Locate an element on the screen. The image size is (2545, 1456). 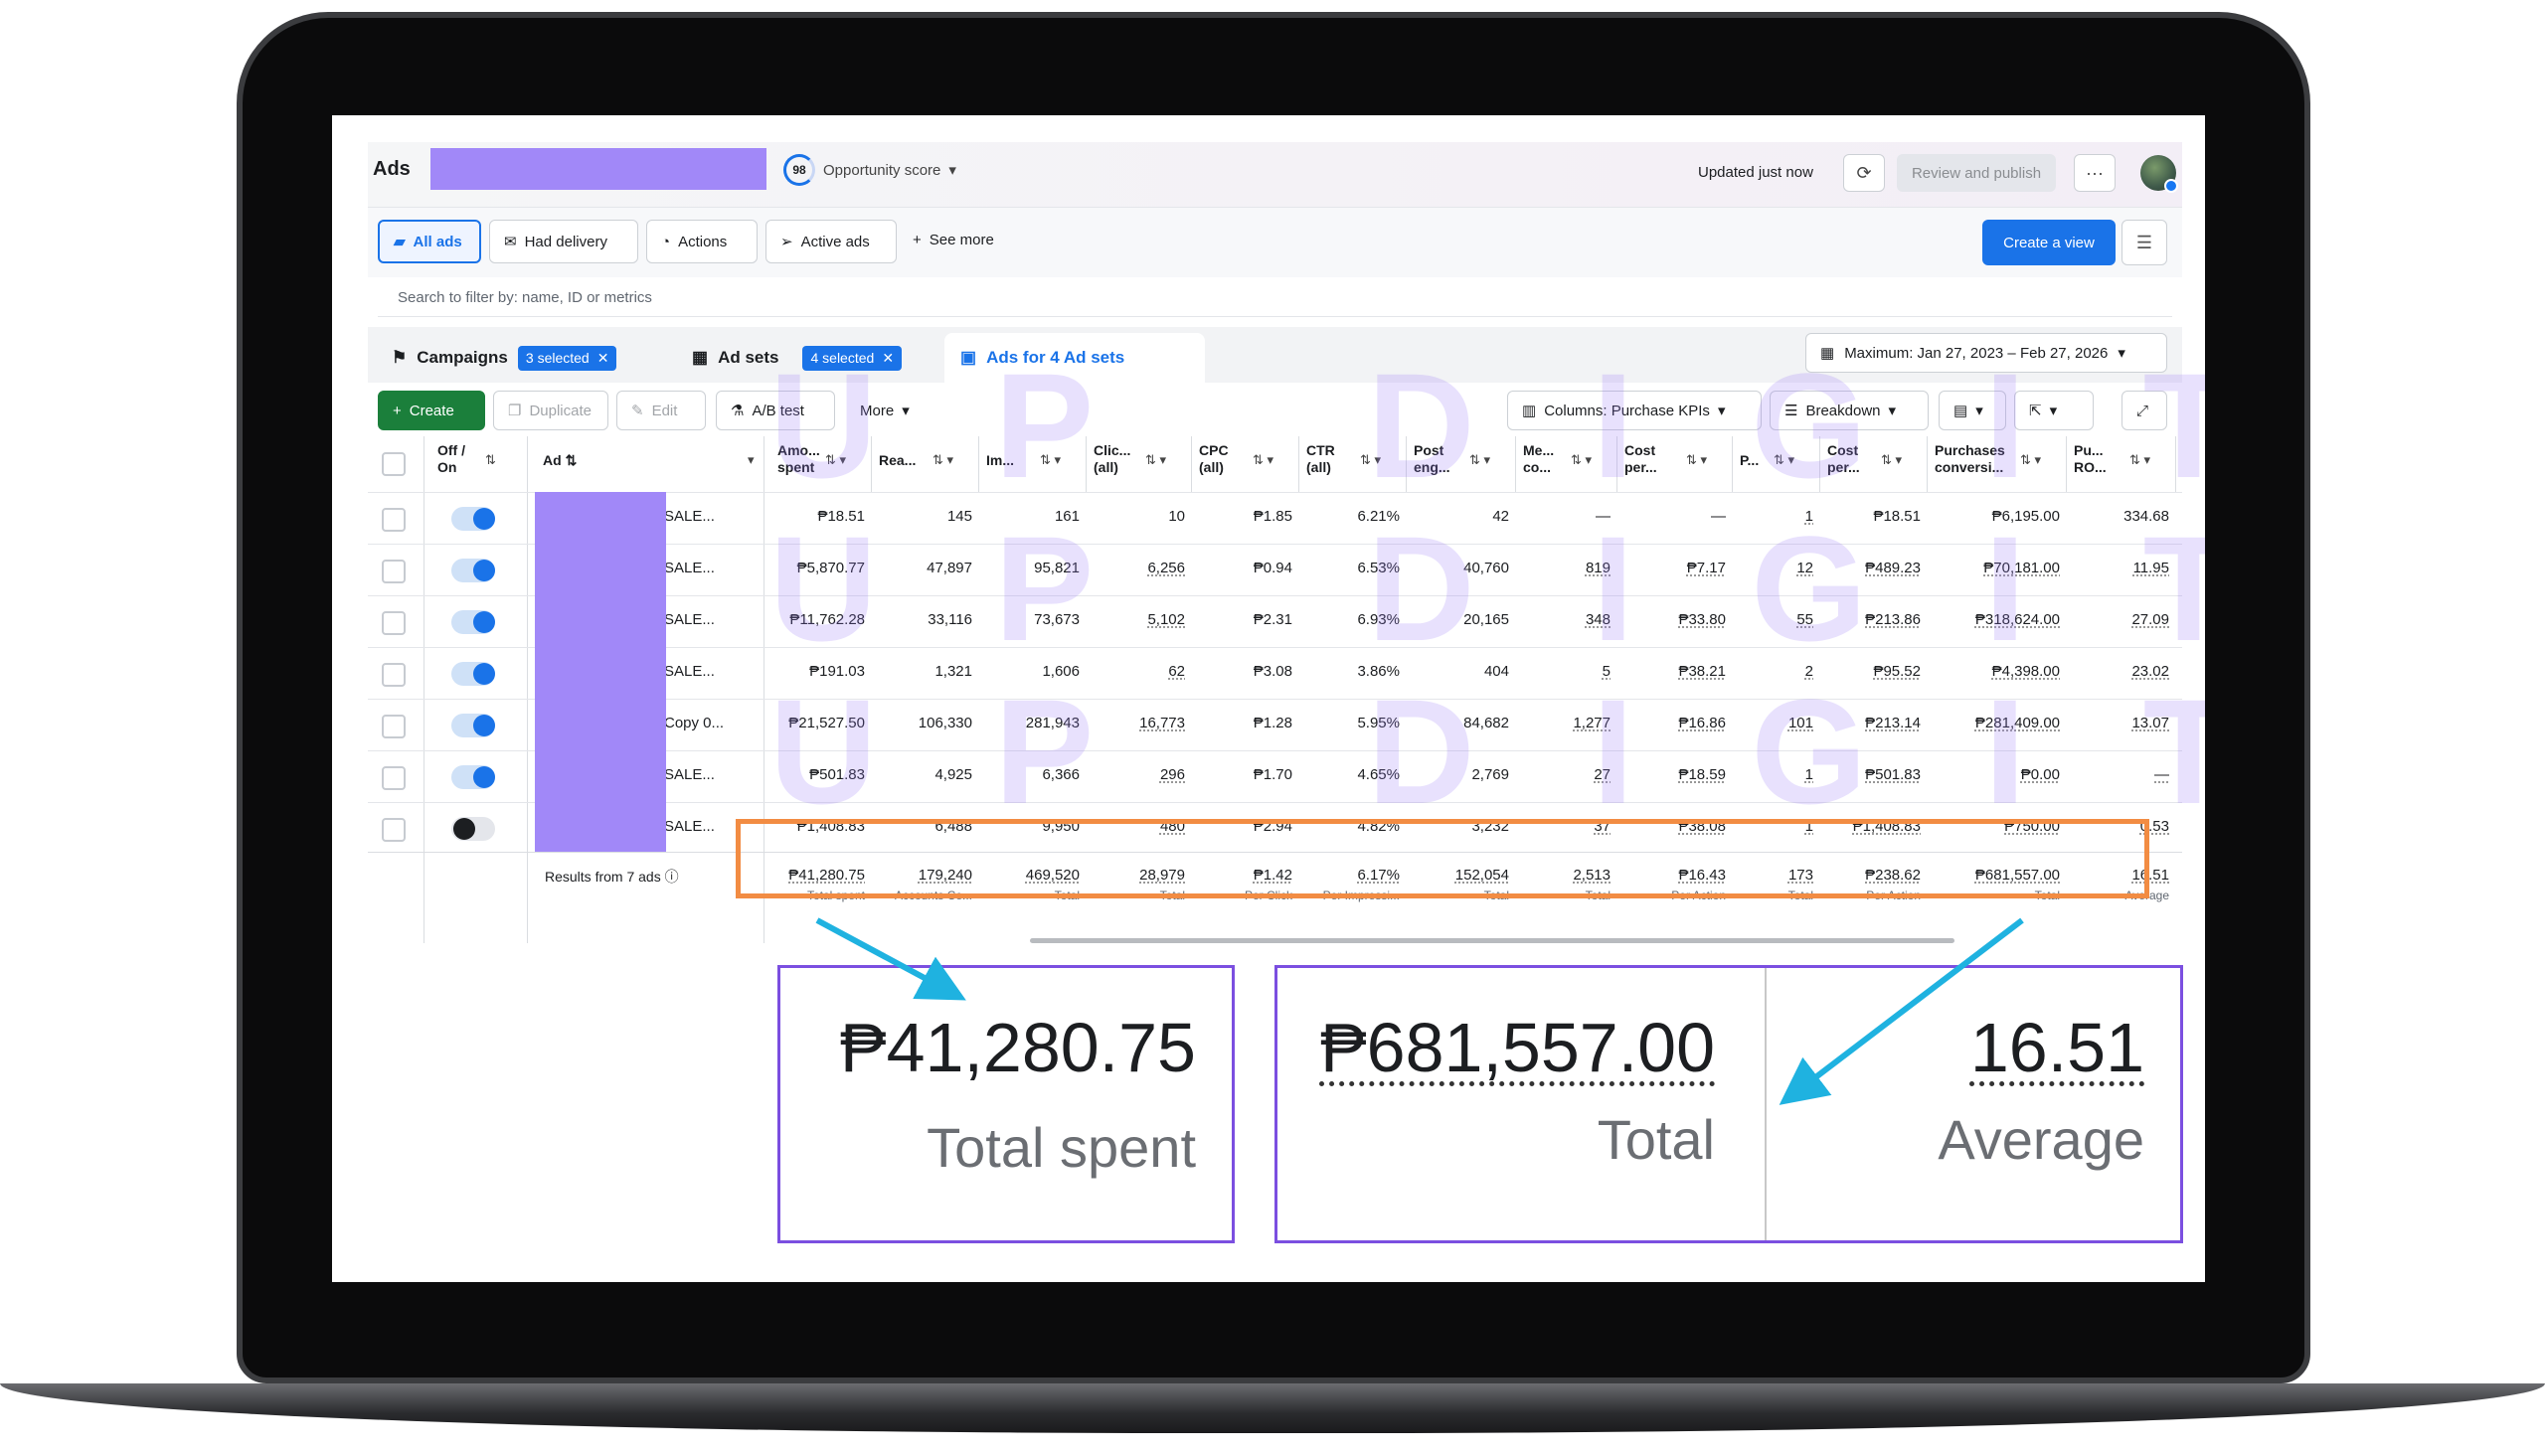
arrows is located at coordinates (1419, 1011).